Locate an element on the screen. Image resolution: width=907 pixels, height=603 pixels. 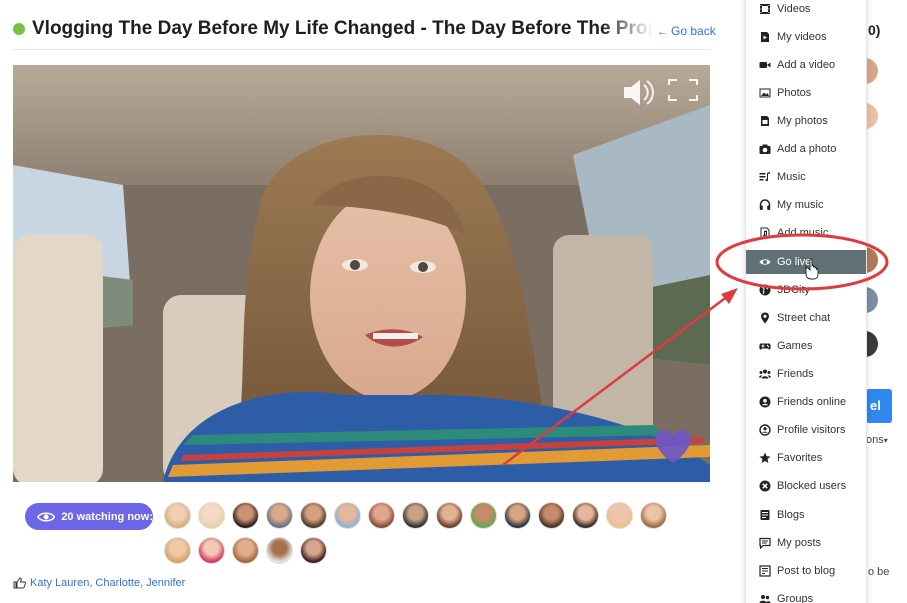
likes-row: Katy Lauren, Charlotte, Jennifer is located at coordinates (99, 583).